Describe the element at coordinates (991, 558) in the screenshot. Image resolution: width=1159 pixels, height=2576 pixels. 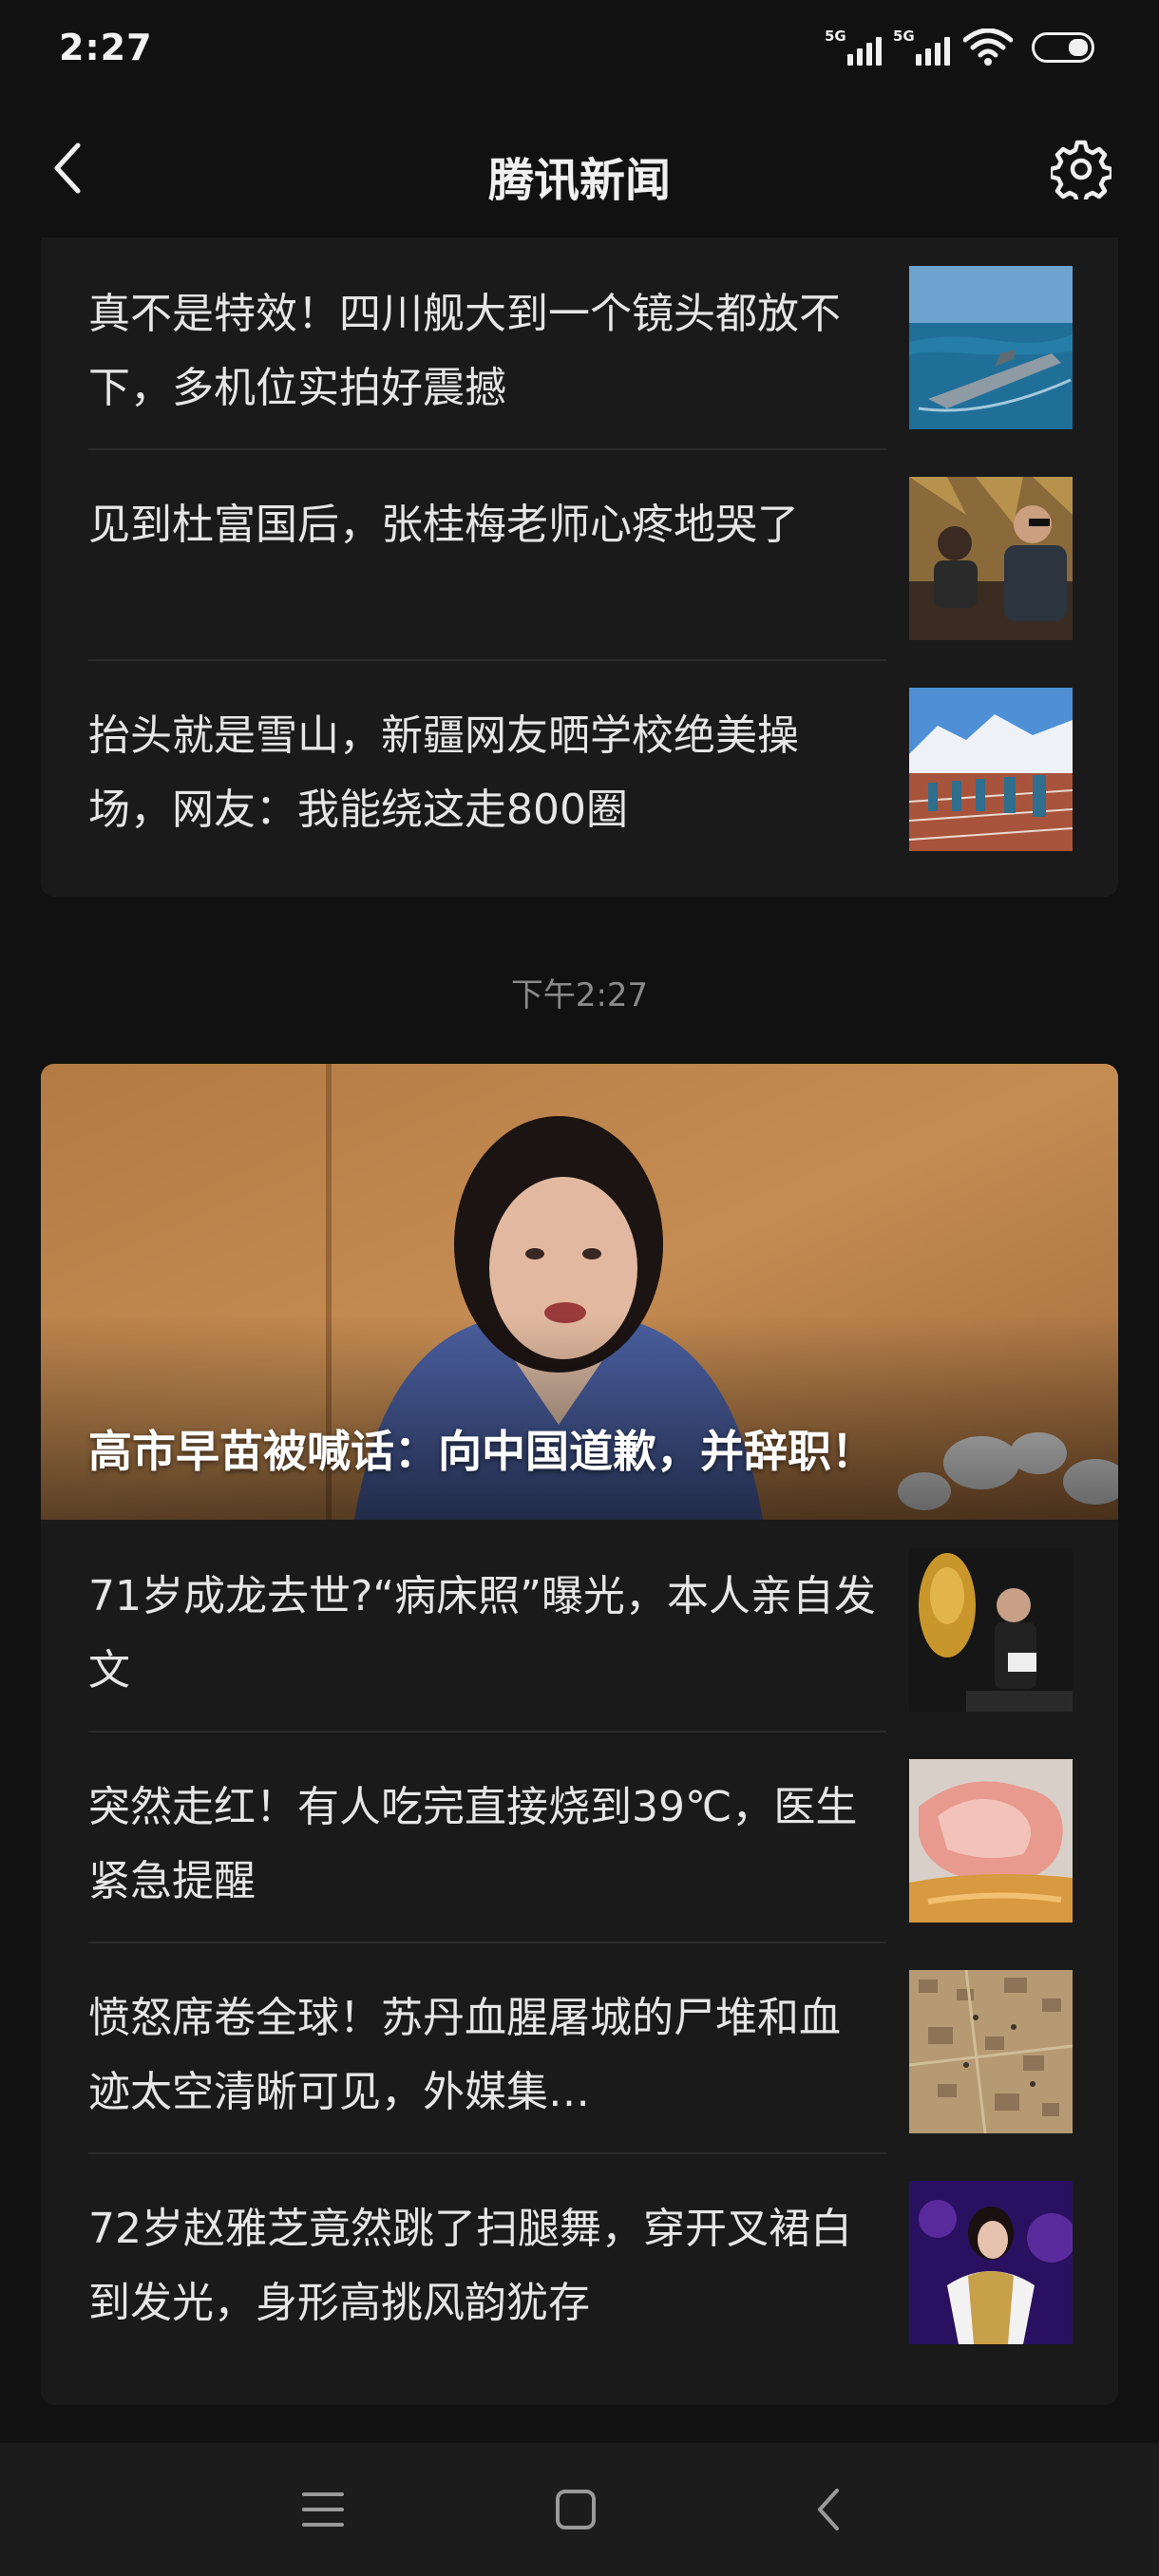
I see `meeting-thumbnail` at that location.